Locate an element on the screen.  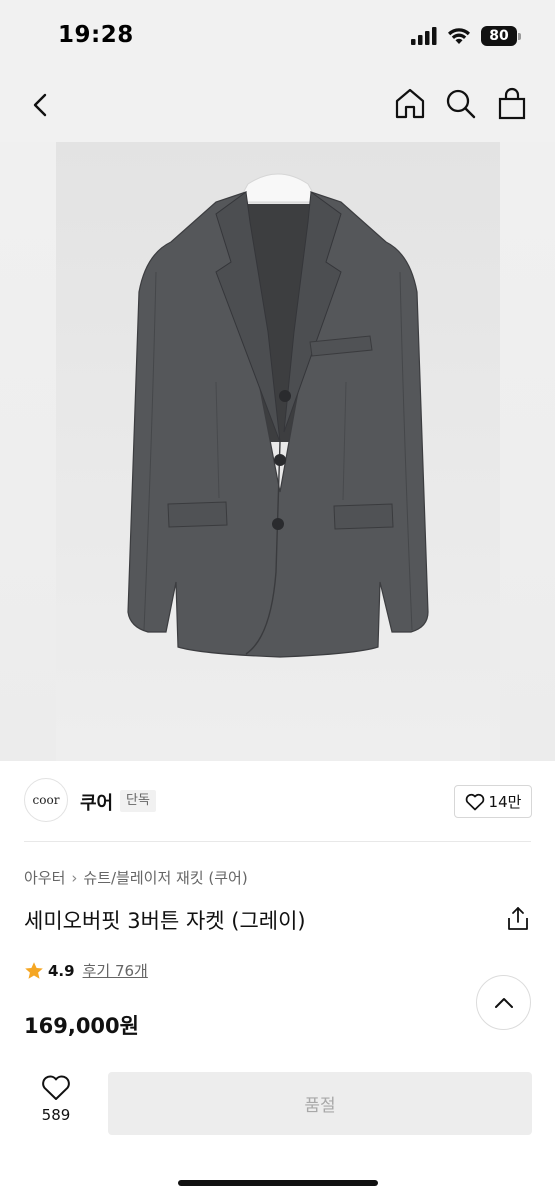
brand-row: coor 쿠어 단독 14만 is located at coordinates (277, 802).